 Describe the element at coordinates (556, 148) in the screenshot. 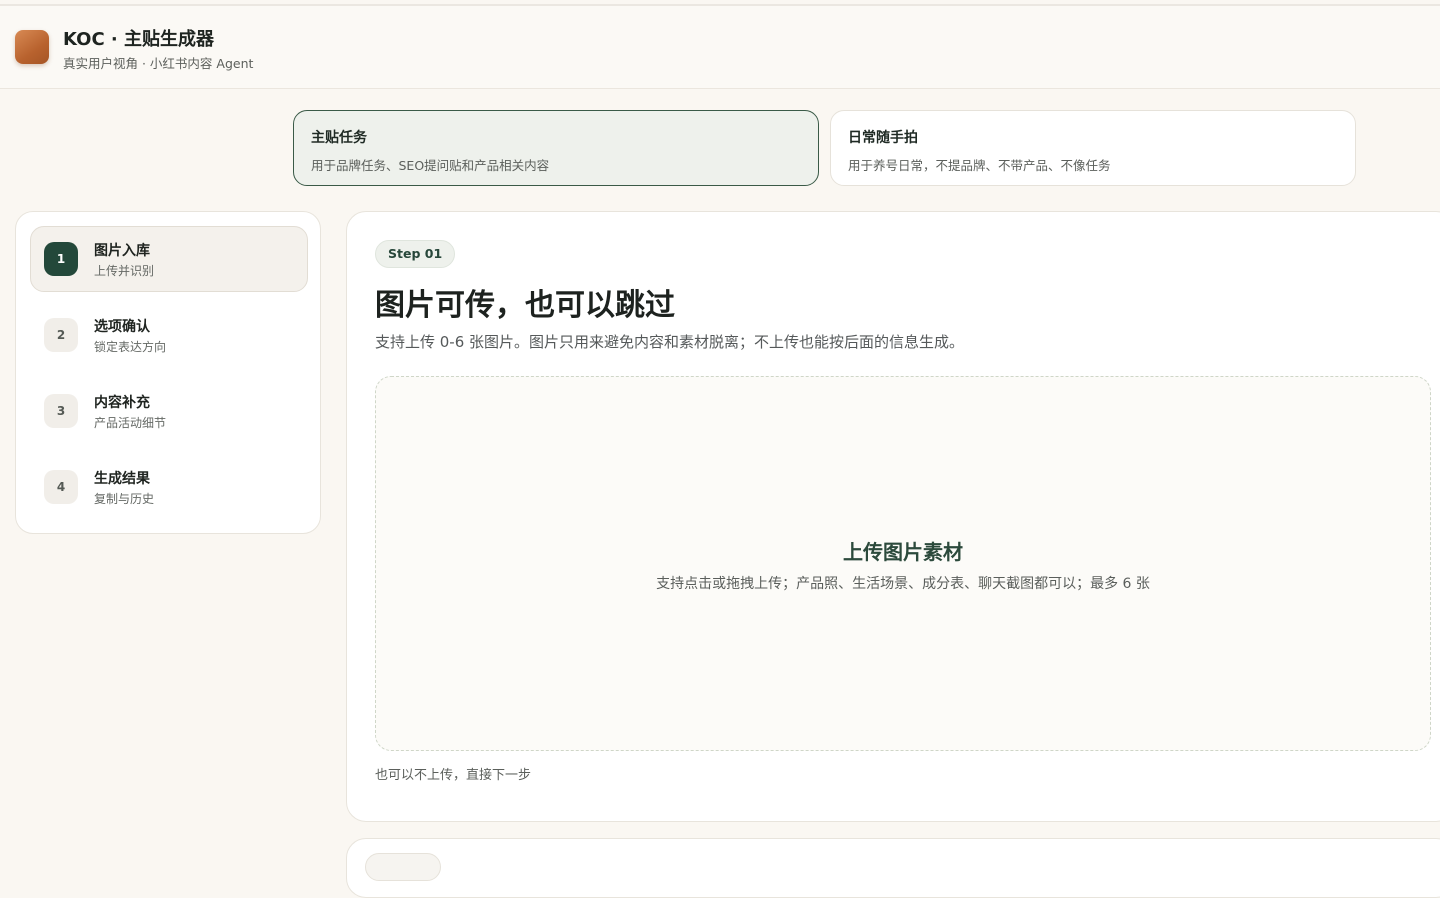

I see `mode-card-main-post: 主贴任务 用于品牌任务、SEO提问贴和产品相关内容` at that location.